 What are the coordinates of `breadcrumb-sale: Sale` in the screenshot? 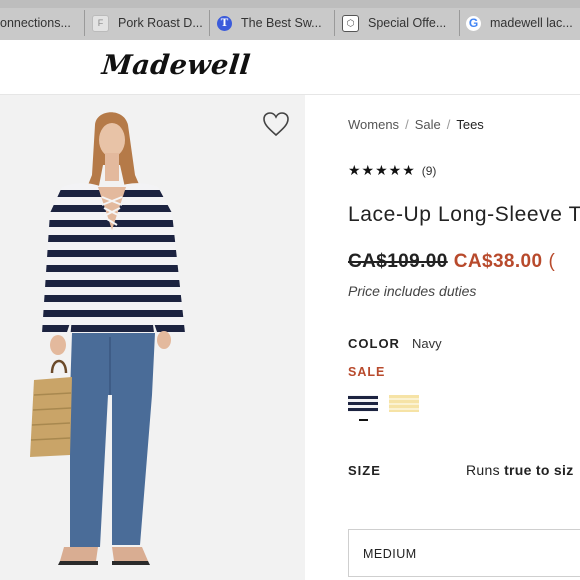 It's located at (428, 124).